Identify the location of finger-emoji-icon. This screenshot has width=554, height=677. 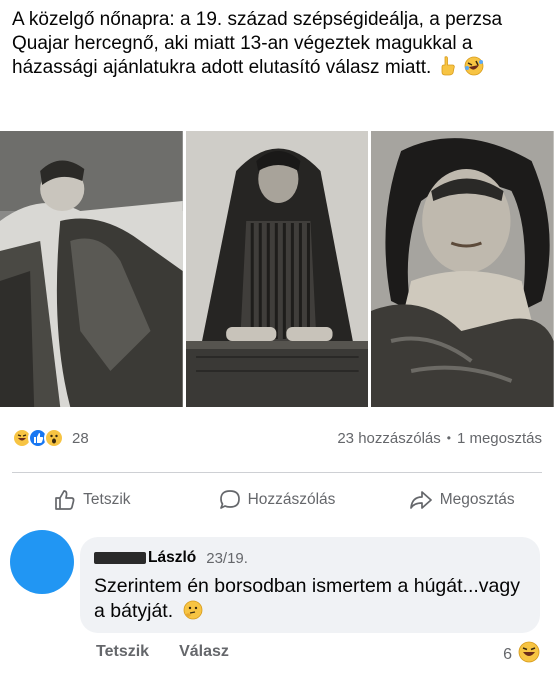
(448, 69).